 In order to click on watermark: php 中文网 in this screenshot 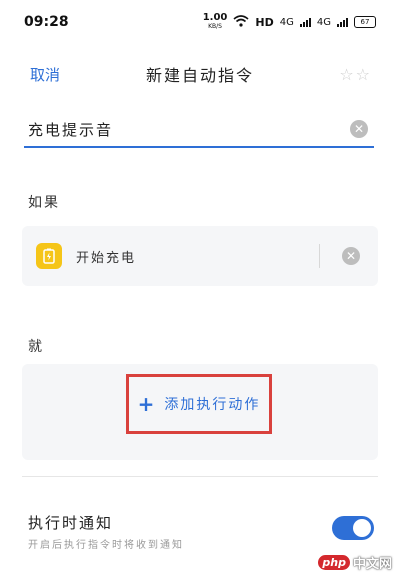, I will do `click(355, 562)`.